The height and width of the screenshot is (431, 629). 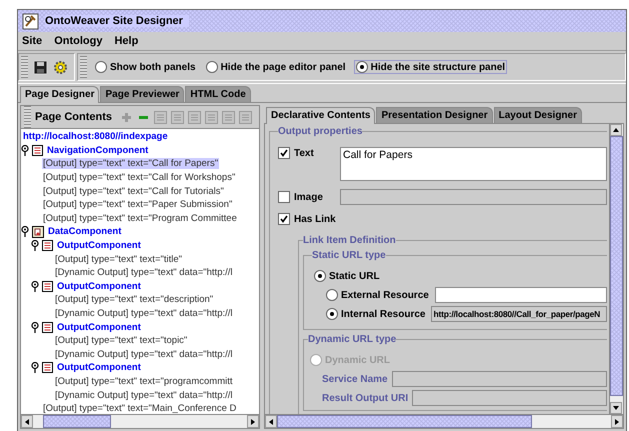 What do you see at coordinates (144, 381) in the screenshot?
I see `output-node: [Output] type="text" text="programcommitt` at bounding box center [144, 381].